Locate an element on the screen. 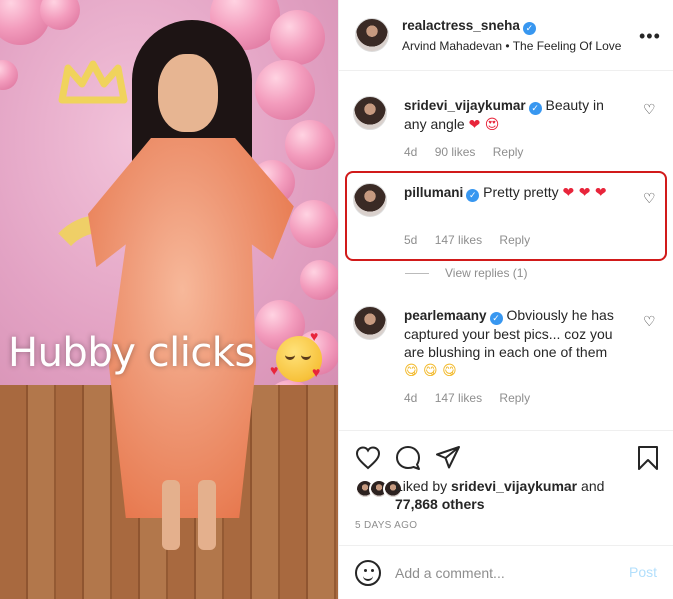 Image resolution: width=673 pixels, height=599 pixels. share-paper-plane-icon is located at coordinates (448, 458).